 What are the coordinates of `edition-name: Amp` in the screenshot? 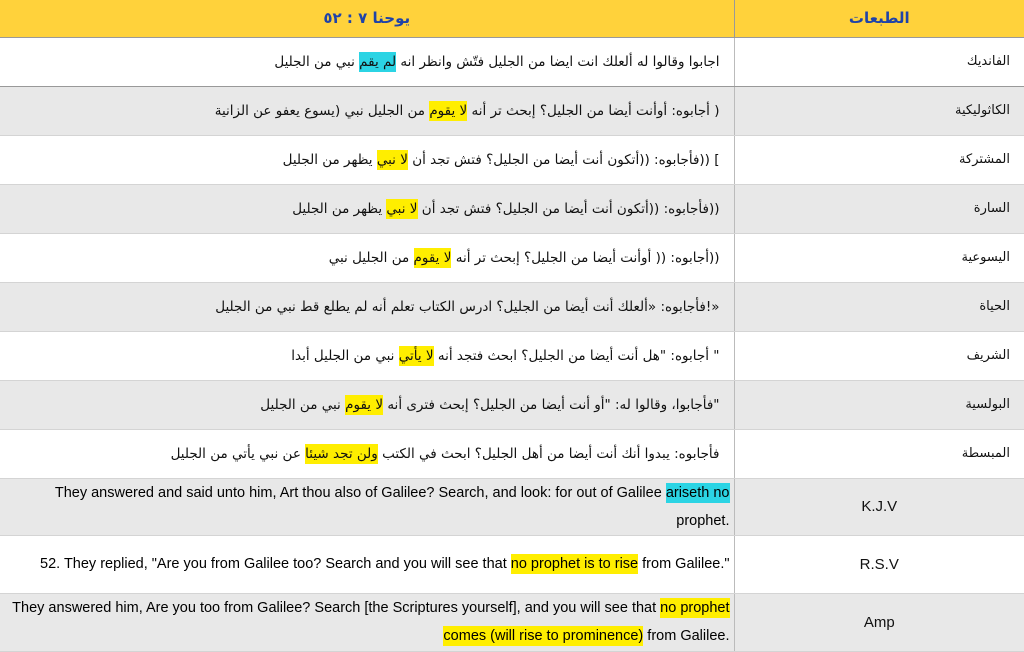 It's located at (878, 622).